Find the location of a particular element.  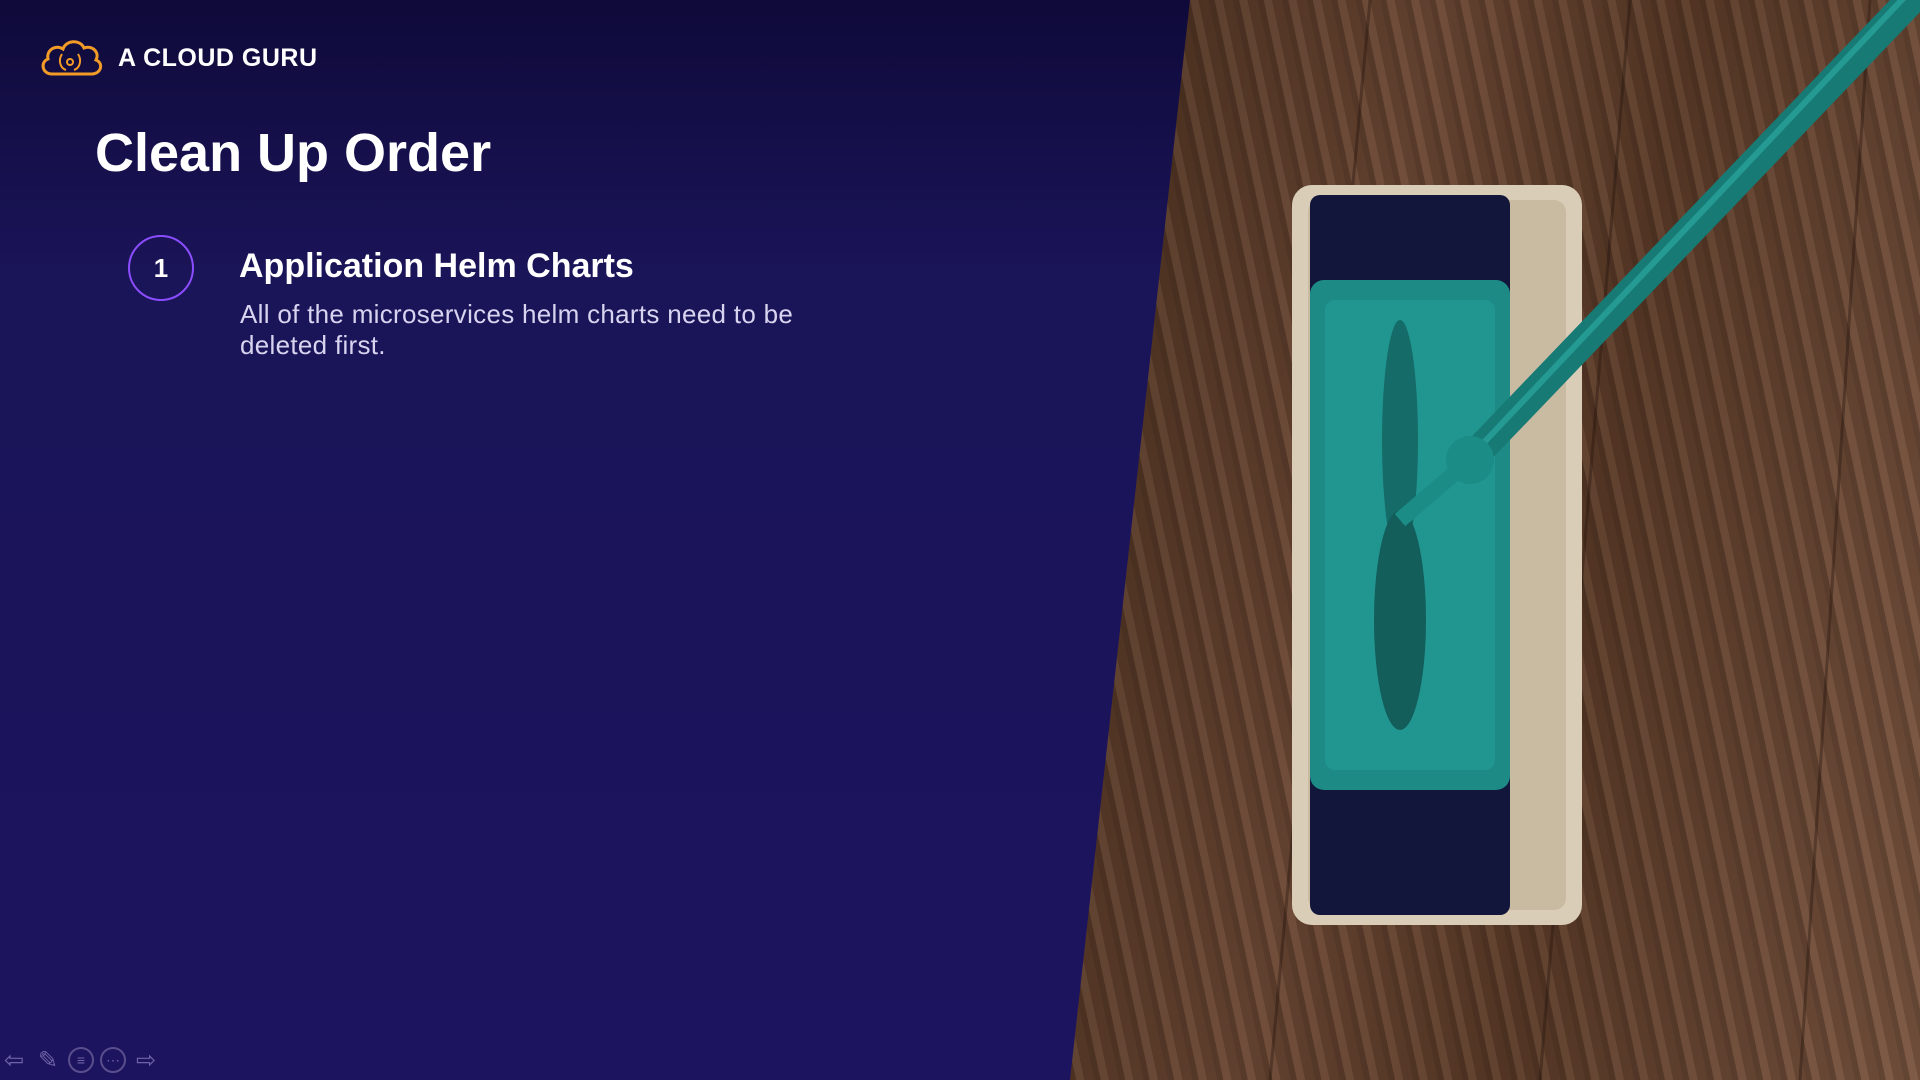

more-icon: ⋯ is located at coordinates (113, 1060).